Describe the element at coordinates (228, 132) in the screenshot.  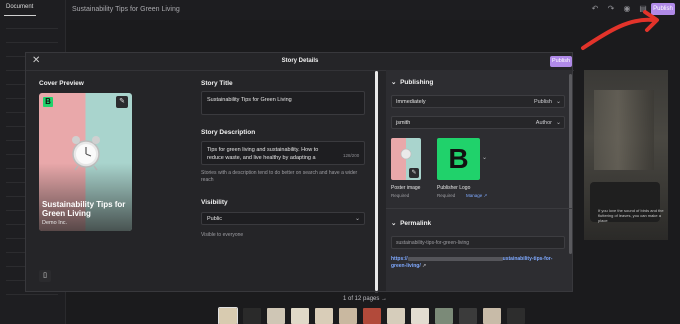
I see `story-description-heading: Story Description` at that location.